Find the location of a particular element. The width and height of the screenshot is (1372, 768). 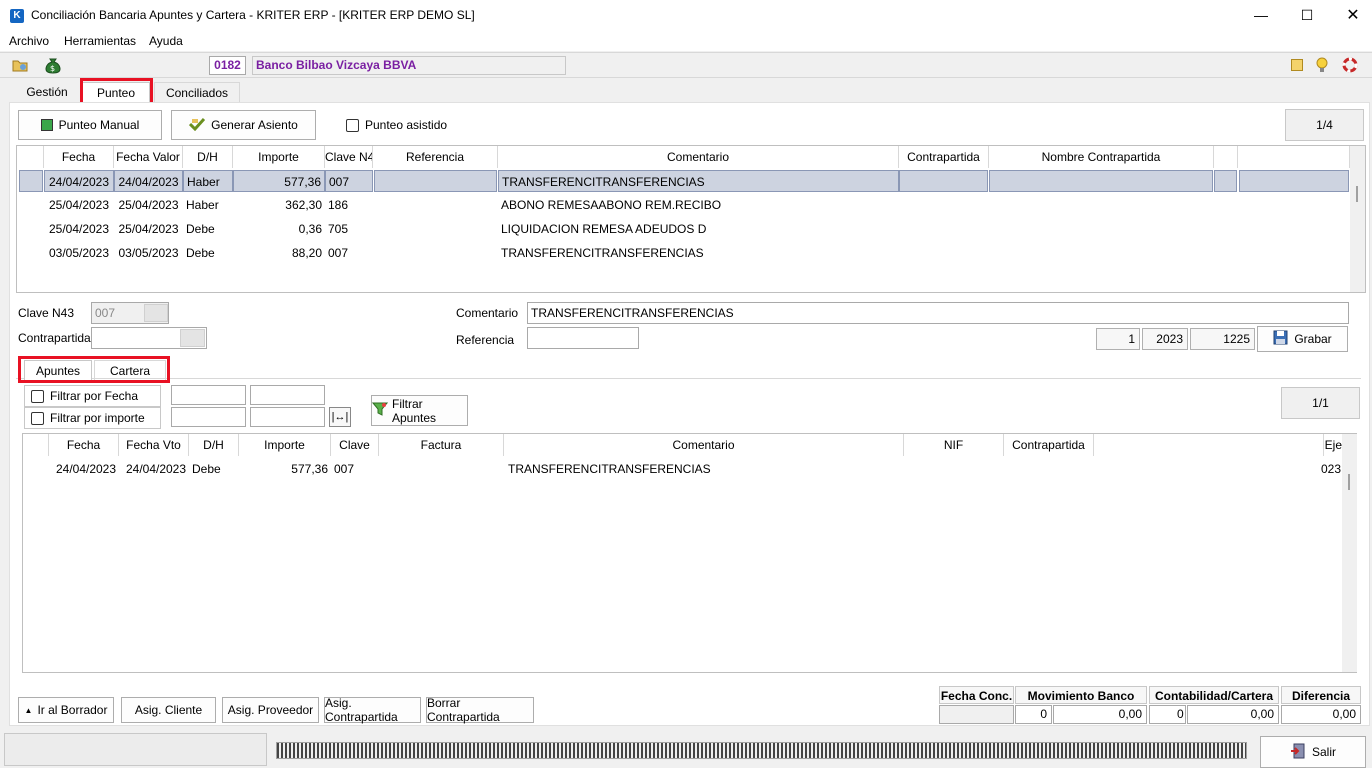

menu-herramientas: Herramientas is located at coordinates (100, 41).